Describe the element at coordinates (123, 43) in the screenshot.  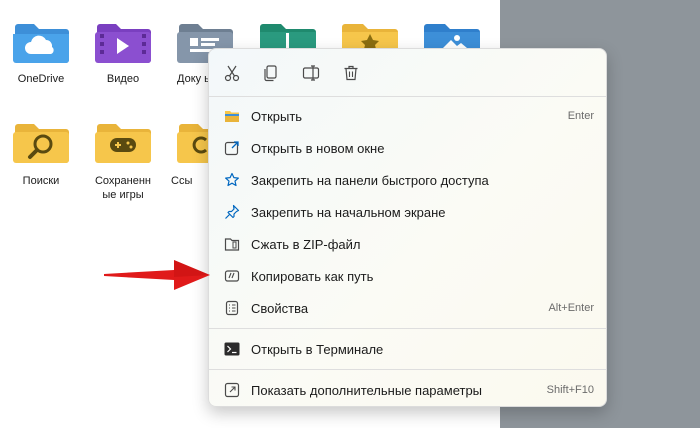
I see `video-folder-icon` at that location.